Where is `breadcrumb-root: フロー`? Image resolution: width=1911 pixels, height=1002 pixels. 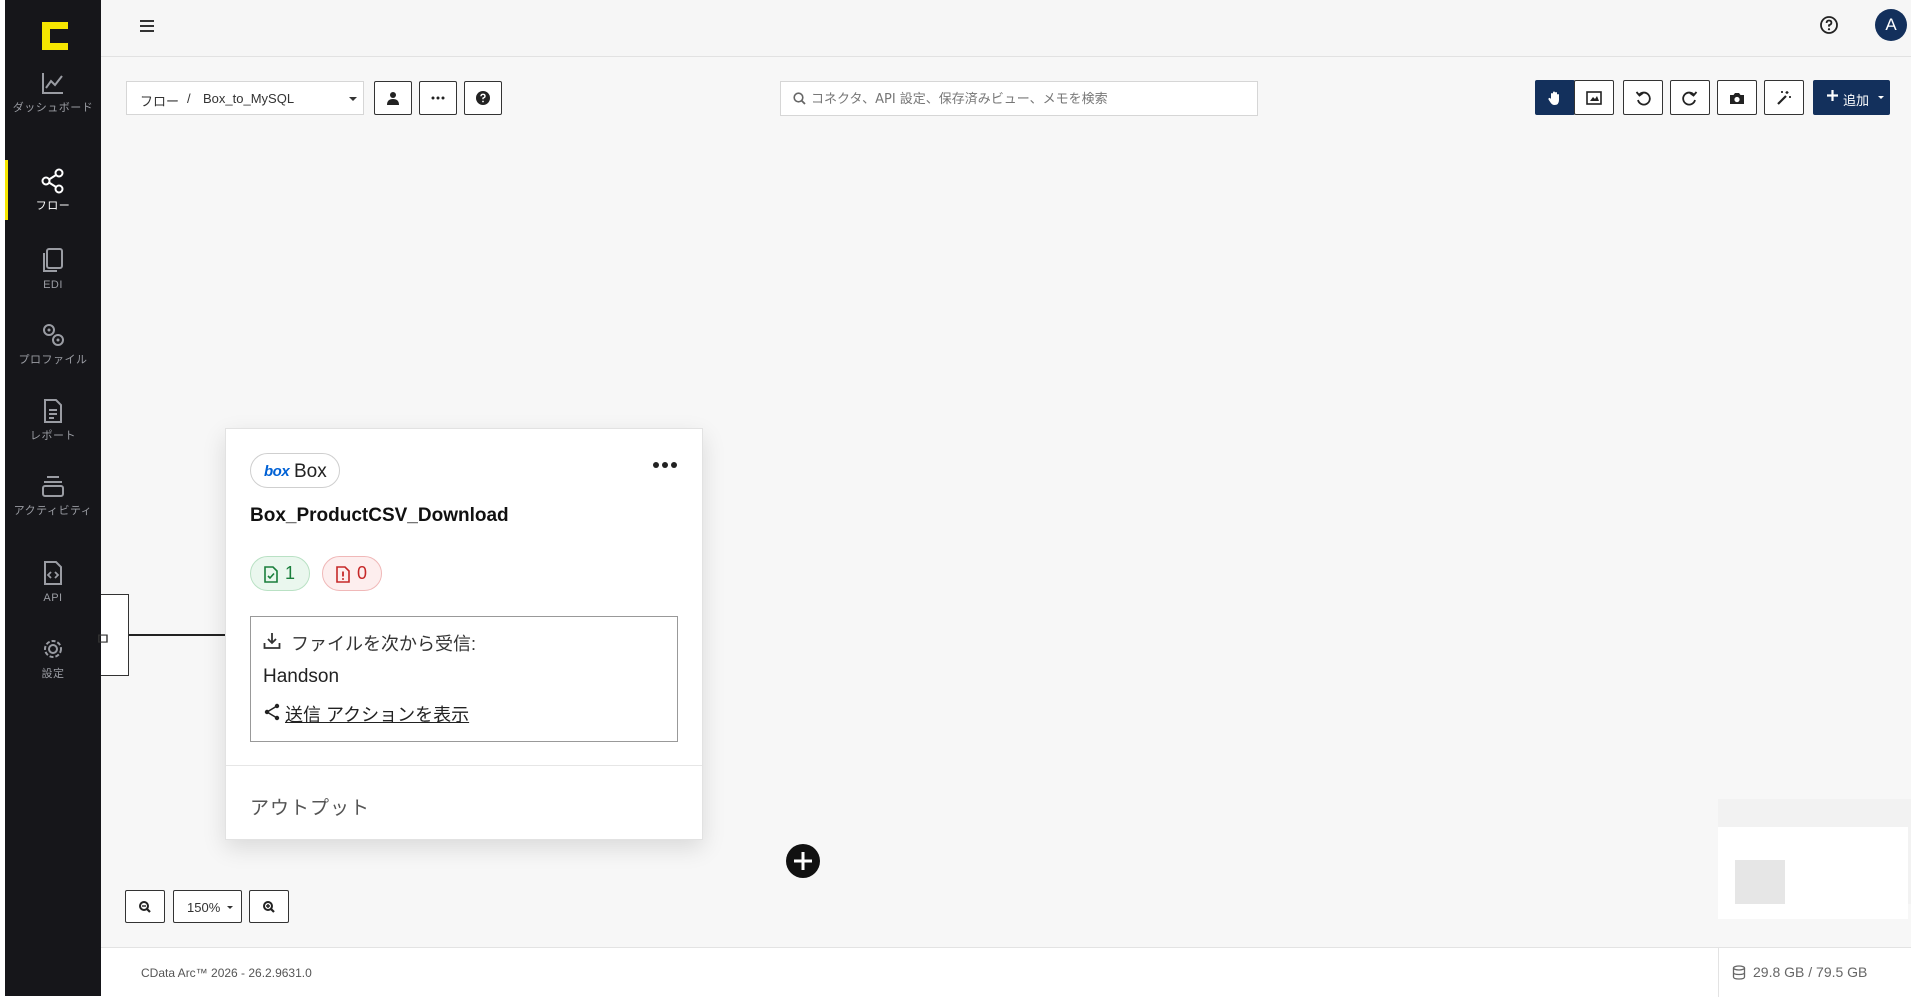 breadcrumb-root: フロー is located at coordinates (159, 100).